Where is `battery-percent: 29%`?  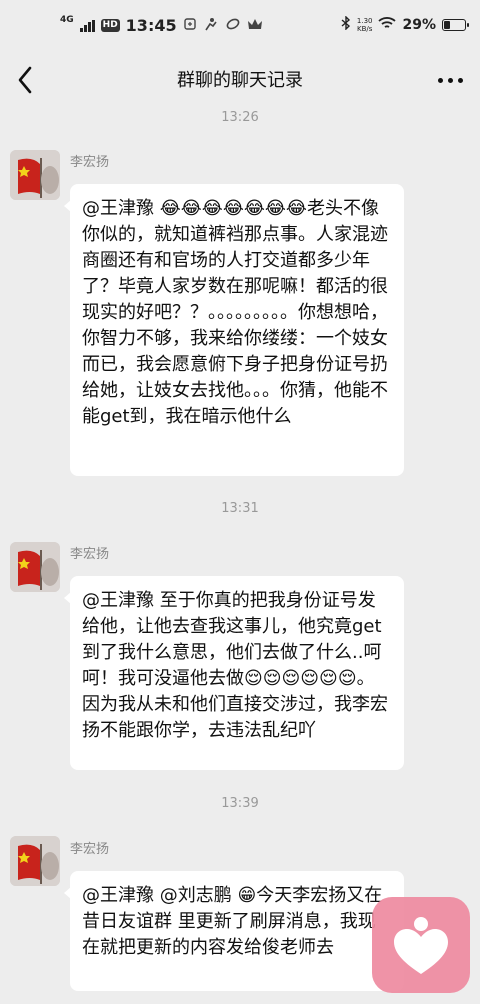
battery-percent: 29% is located at coordinates (419, 25).